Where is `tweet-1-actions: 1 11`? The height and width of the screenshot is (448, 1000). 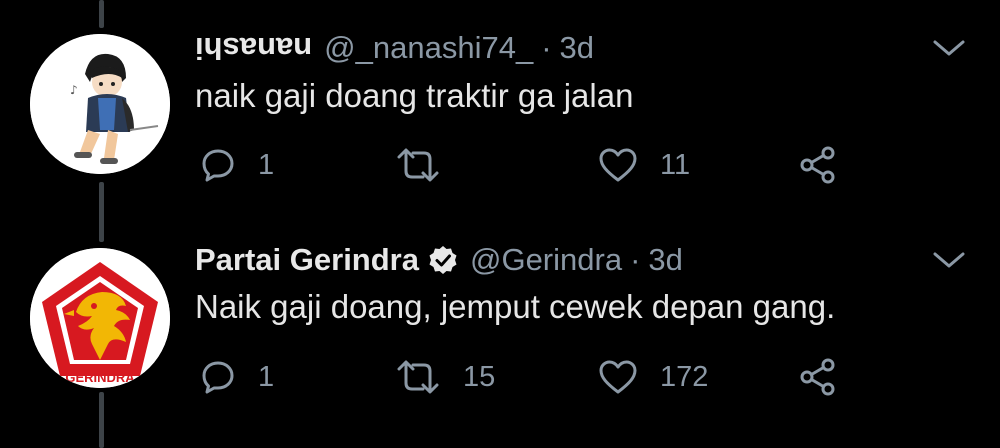 tweet-1-actions: 1 11 is located at coordinates (525, 165).